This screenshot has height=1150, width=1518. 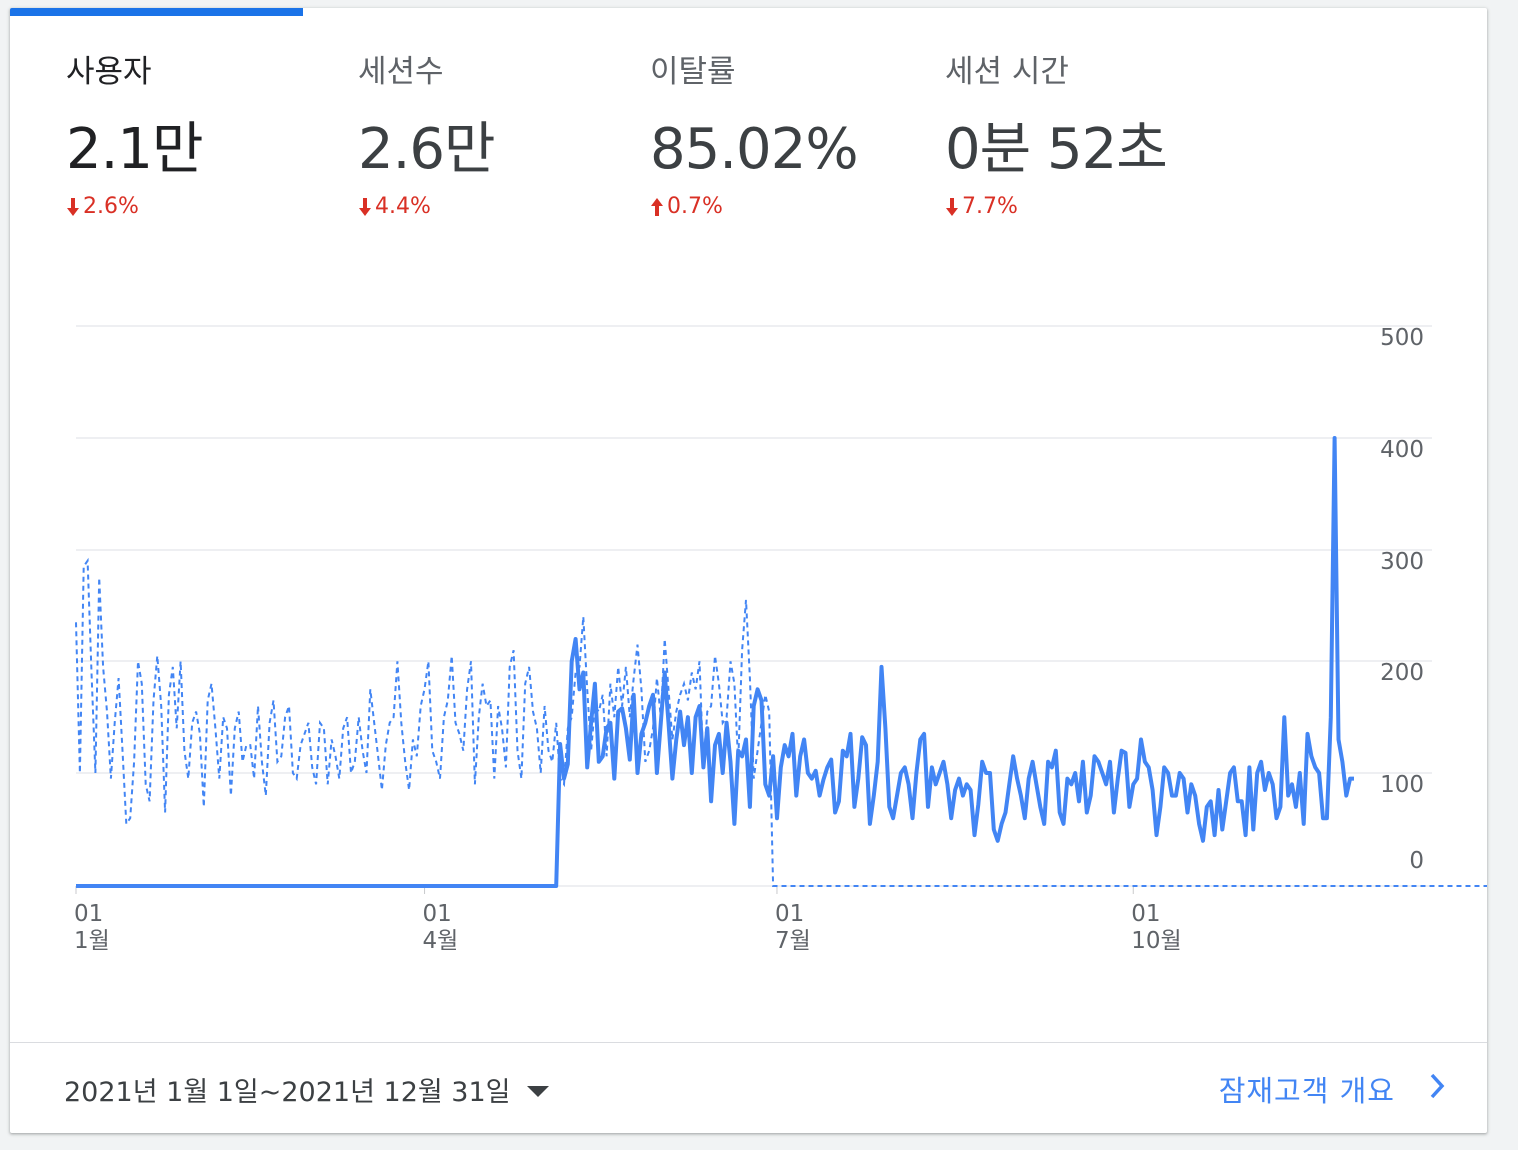 I want to click on y-tick-label: 400, so click(x=1402, y=450).